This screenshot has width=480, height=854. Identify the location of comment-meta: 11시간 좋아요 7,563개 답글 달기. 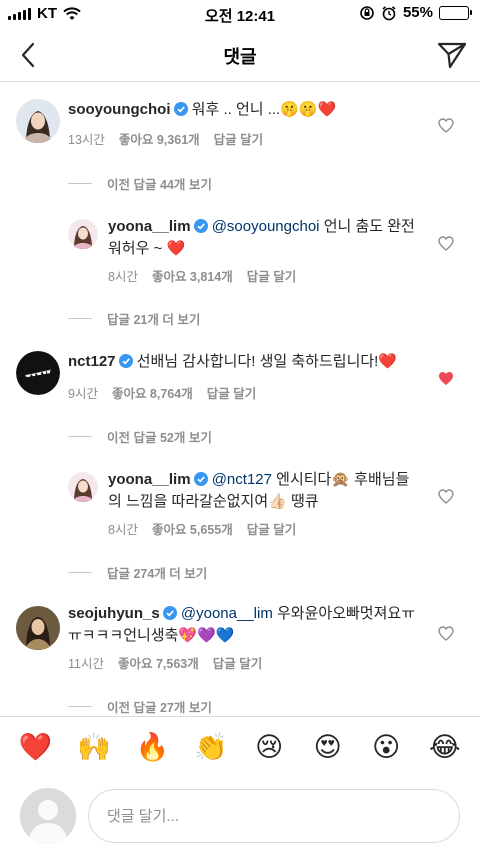
(165, 662).